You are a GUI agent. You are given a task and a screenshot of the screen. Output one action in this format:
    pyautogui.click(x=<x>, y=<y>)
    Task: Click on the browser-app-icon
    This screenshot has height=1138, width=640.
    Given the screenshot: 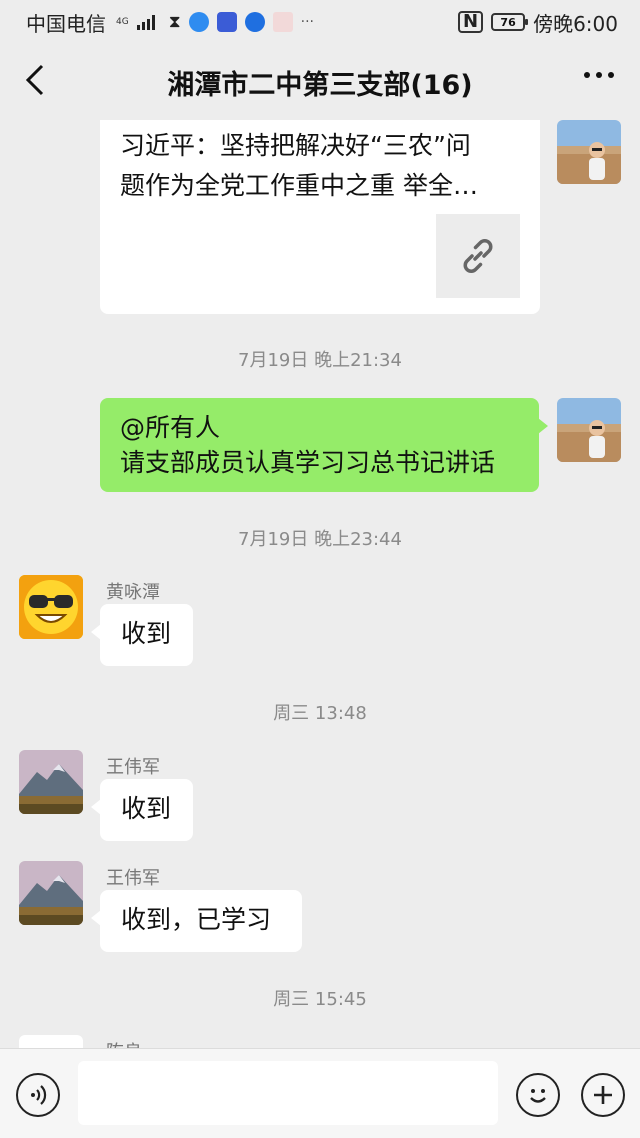 What is the action you would take?
    pyautogui.click(x=198, y=22)
    